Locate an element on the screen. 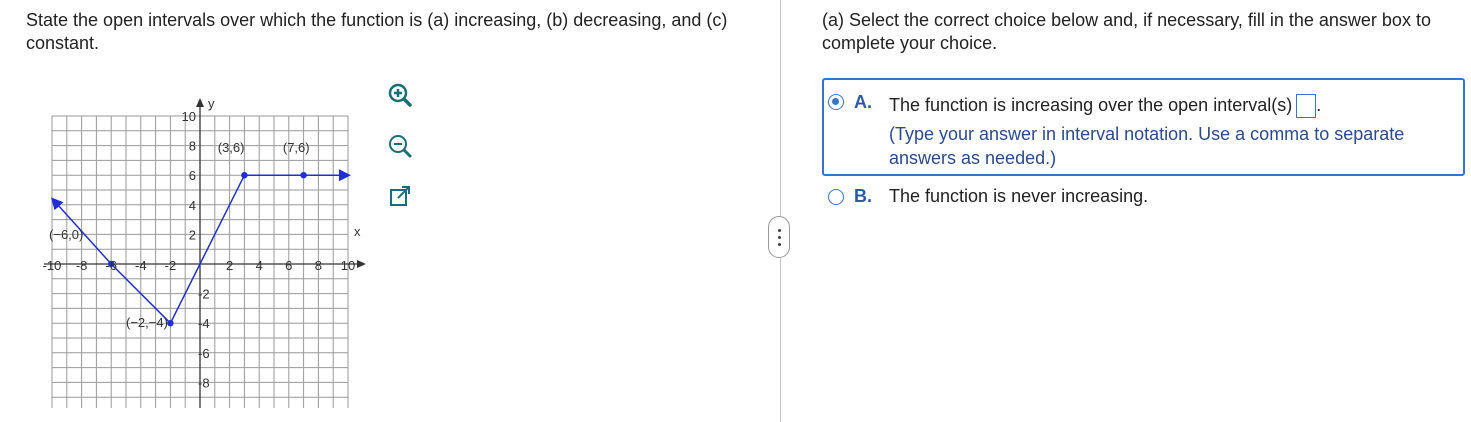  x-axis-arrow is located at coordinates (361, 264).